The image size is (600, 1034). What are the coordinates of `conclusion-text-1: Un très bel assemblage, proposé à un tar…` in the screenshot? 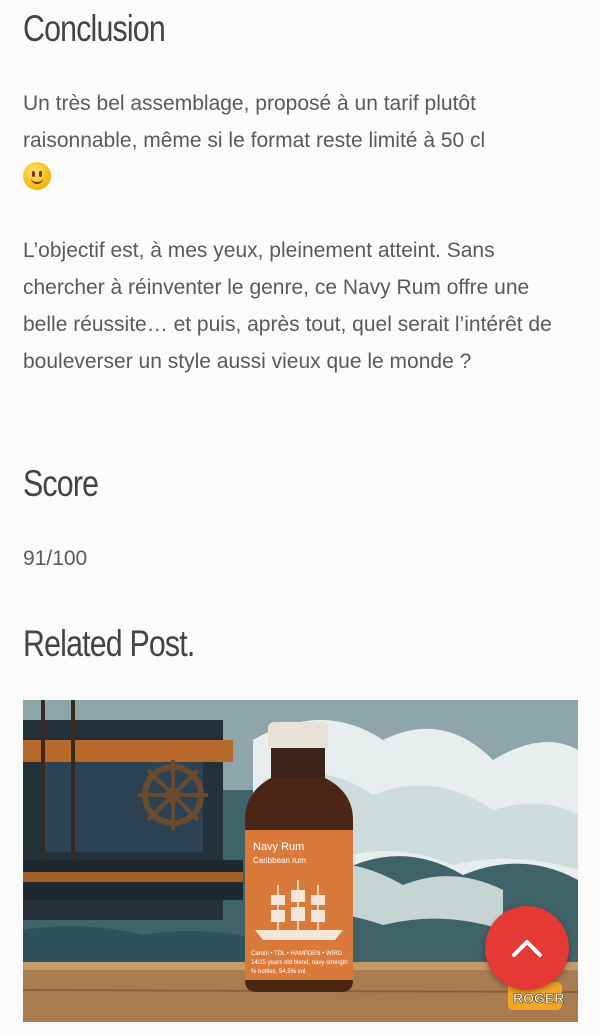 It's located at (254, 122).